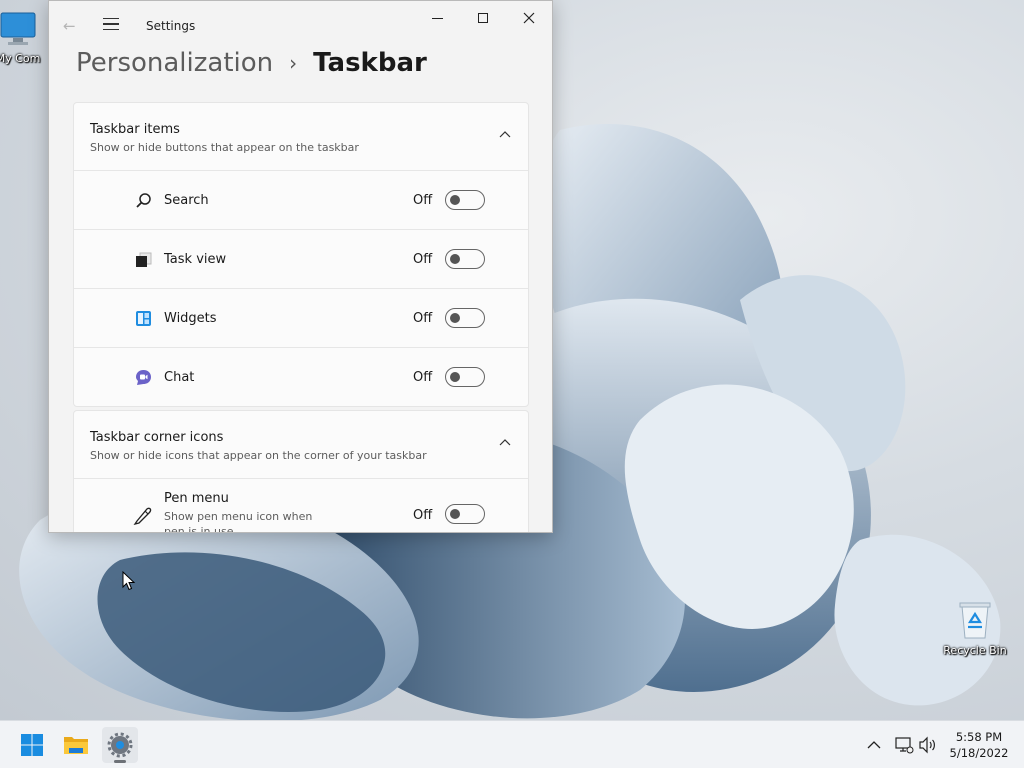 This screenshot has width=1024, height=768. What do you see at coordinates (174, 63) in the screenshot?
I see `breadcrumb-parent-link: Personalization` at bounding box center [174, 63].